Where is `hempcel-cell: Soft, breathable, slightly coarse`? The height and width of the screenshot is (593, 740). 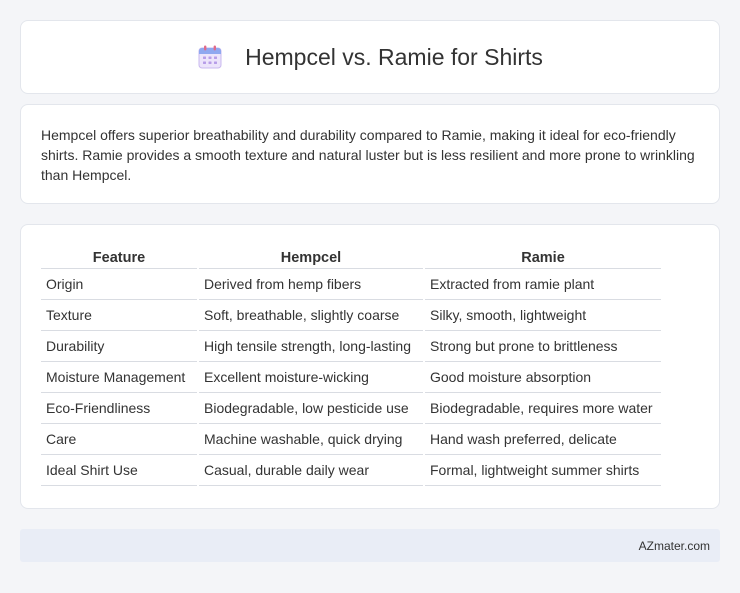 hempcel-cell: Soft, breathable, slightly coarse is located at coordinates (311, 315).